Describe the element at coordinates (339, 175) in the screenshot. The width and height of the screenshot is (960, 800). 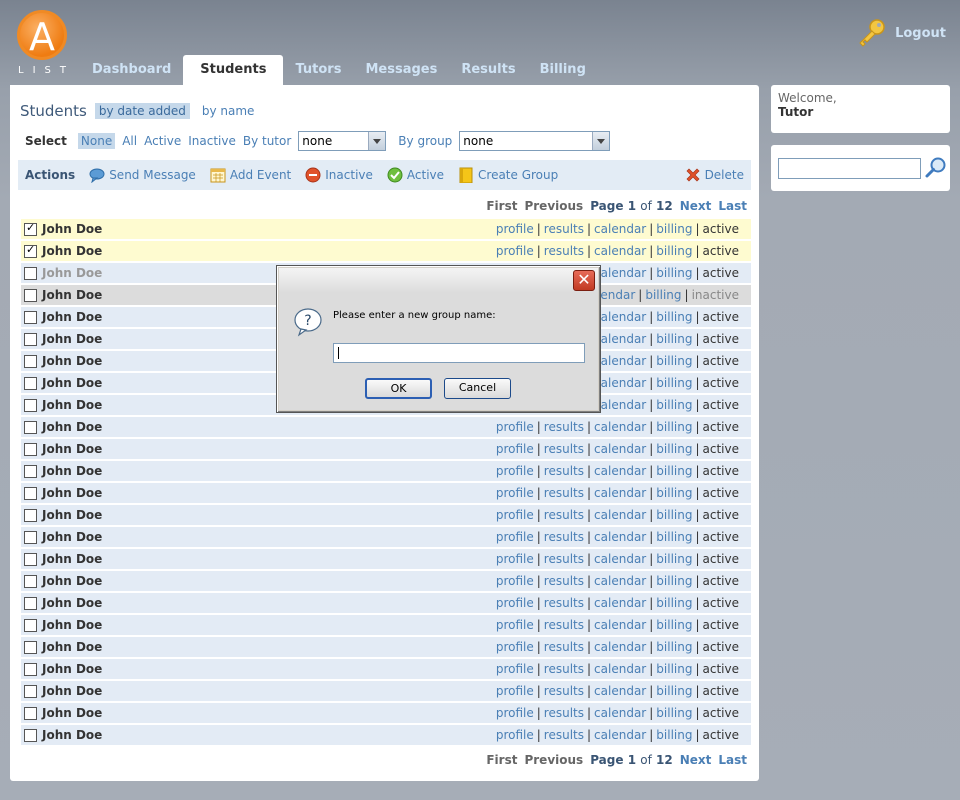
I see `set-inactive-button: Inactive` at that location.